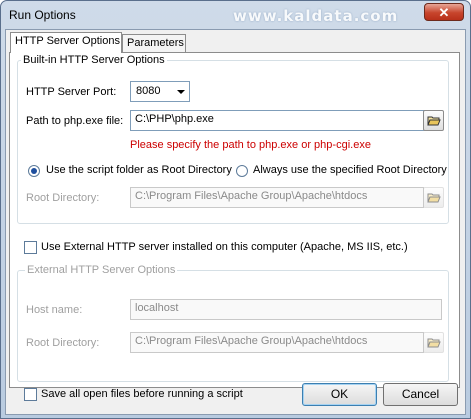 The image size is (471, 419). What do you see at coordinates (63, 198) in the screenshot?
I see `root-dir-label: Root Directory:` at bounding box center [63, 198].